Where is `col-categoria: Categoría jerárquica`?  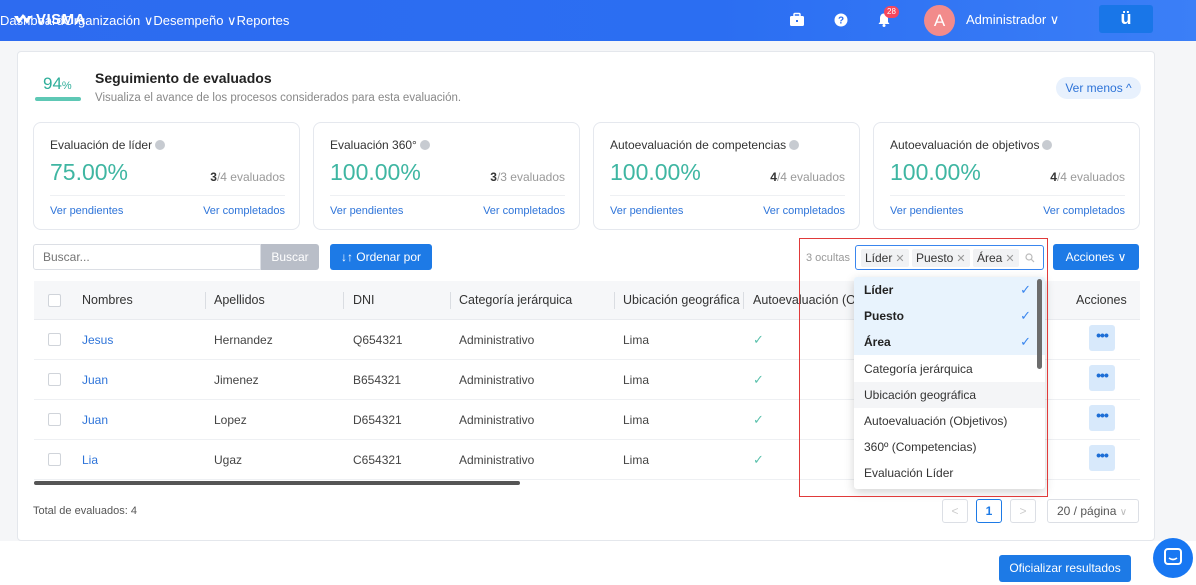
col-categoria: Categoría jerárquica is located at coordinates (515, 300).